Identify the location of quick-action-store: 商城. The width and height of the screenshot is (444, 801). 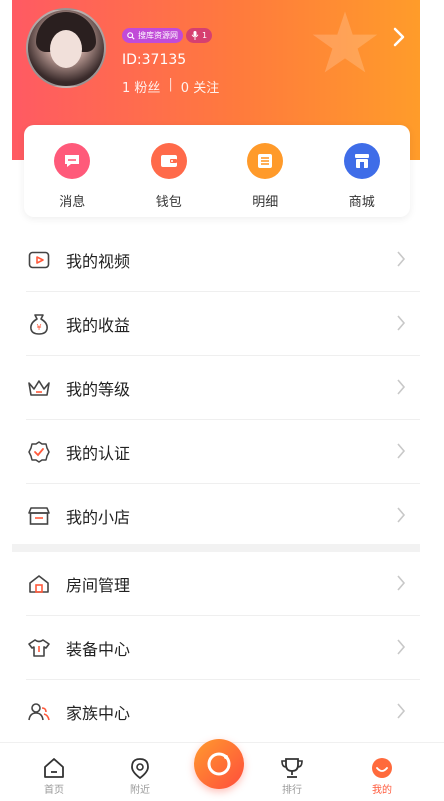
(362, 167).